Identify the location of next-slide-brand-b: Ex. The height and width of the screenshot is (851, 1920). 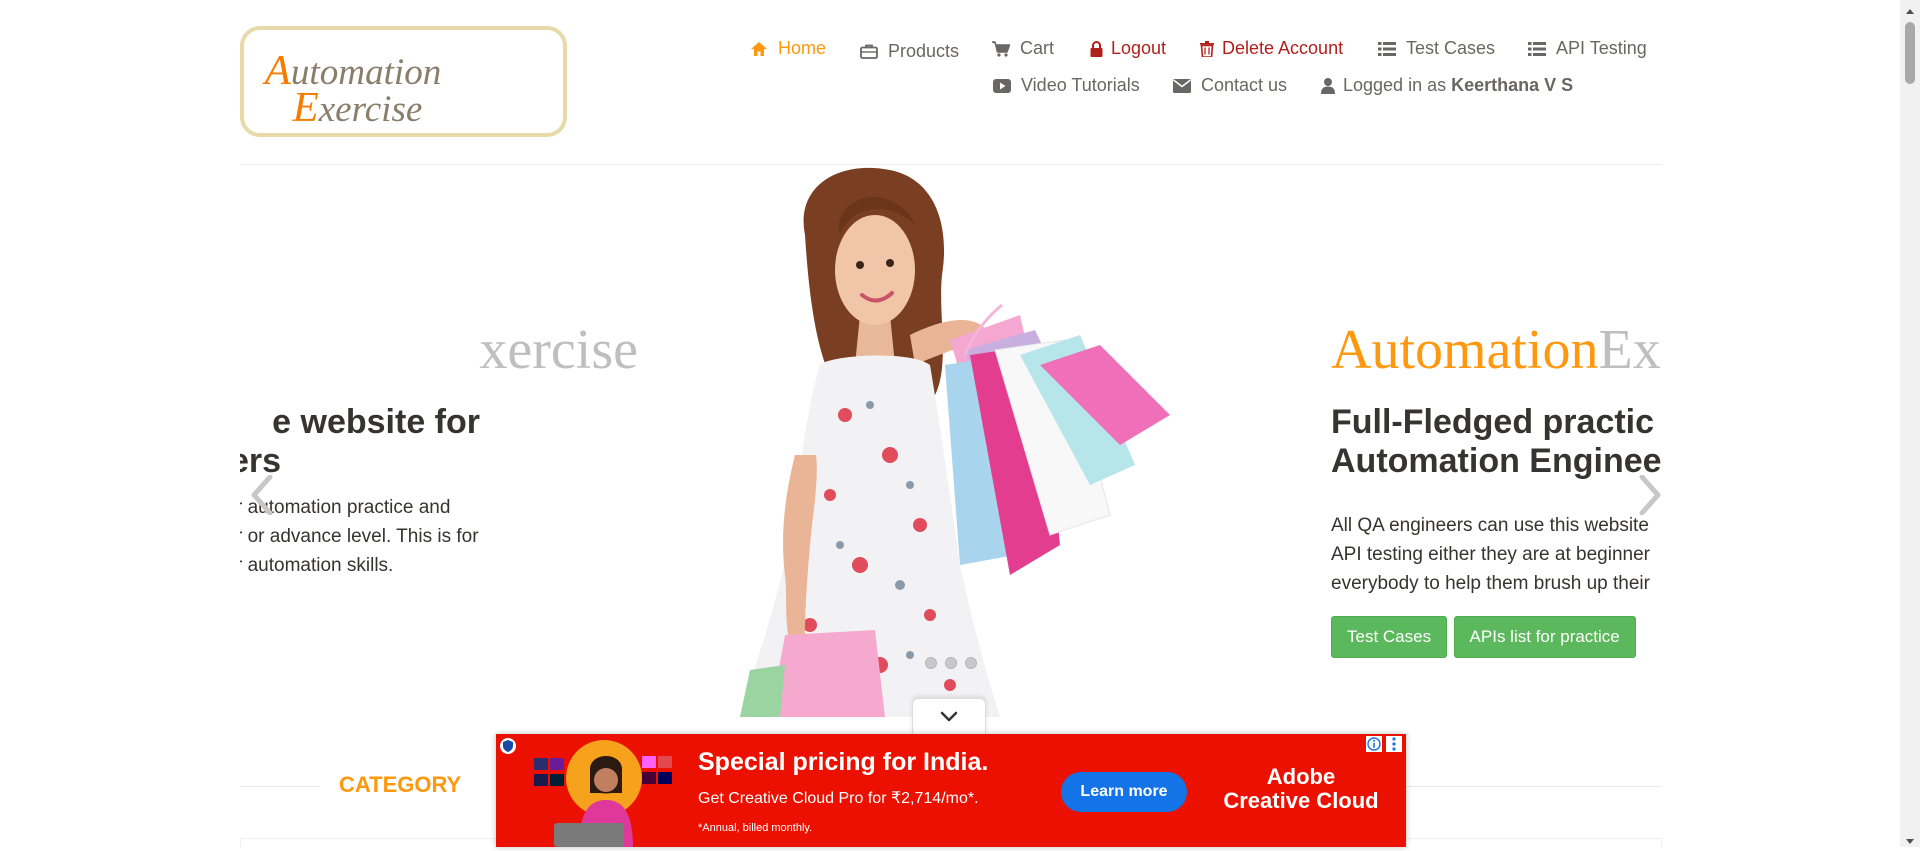
(1629, 350).